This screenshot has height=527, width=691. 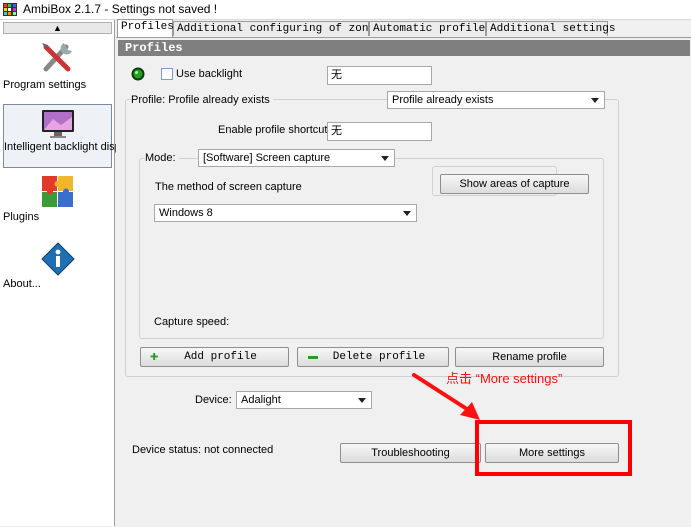 I want to click on window-title: AmbiBox 2.1.7 - Settings not saved !, so click(x=120, y=9).